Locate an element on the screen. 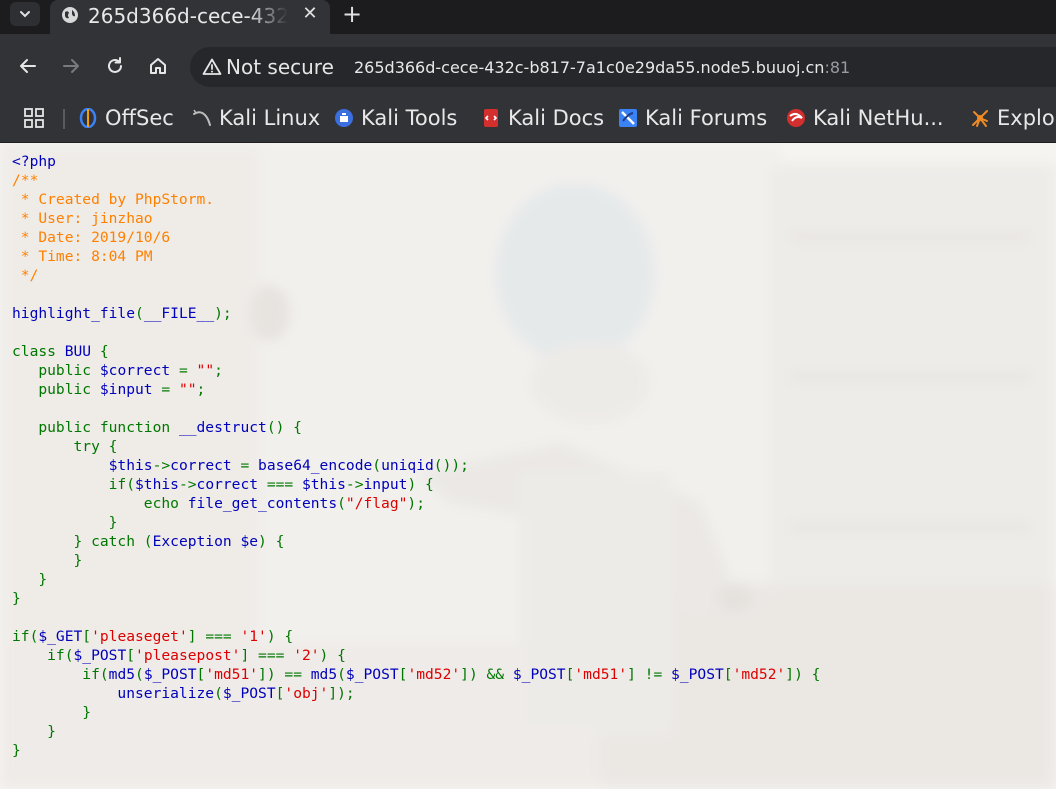 This screenshot has height=789, width=1056. code-token: '2' is located at coordinates (306, 655).